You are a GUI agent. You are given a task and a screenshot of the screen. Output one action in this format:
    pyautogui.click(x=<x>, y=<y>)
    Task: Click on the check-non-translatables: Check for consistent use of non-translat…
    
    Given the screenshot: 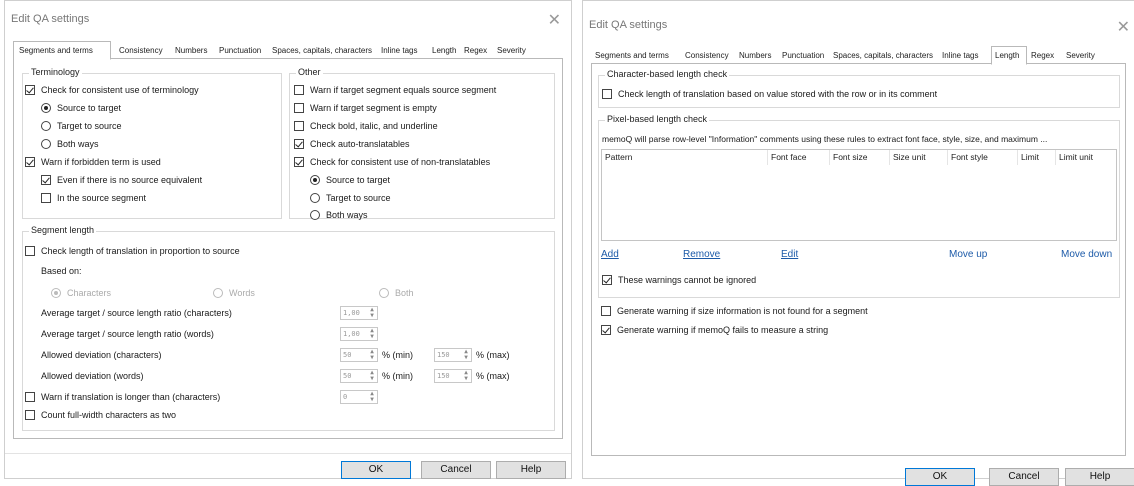 What is the action you would take?
    pyautogui.click(x=392, y=162)
    